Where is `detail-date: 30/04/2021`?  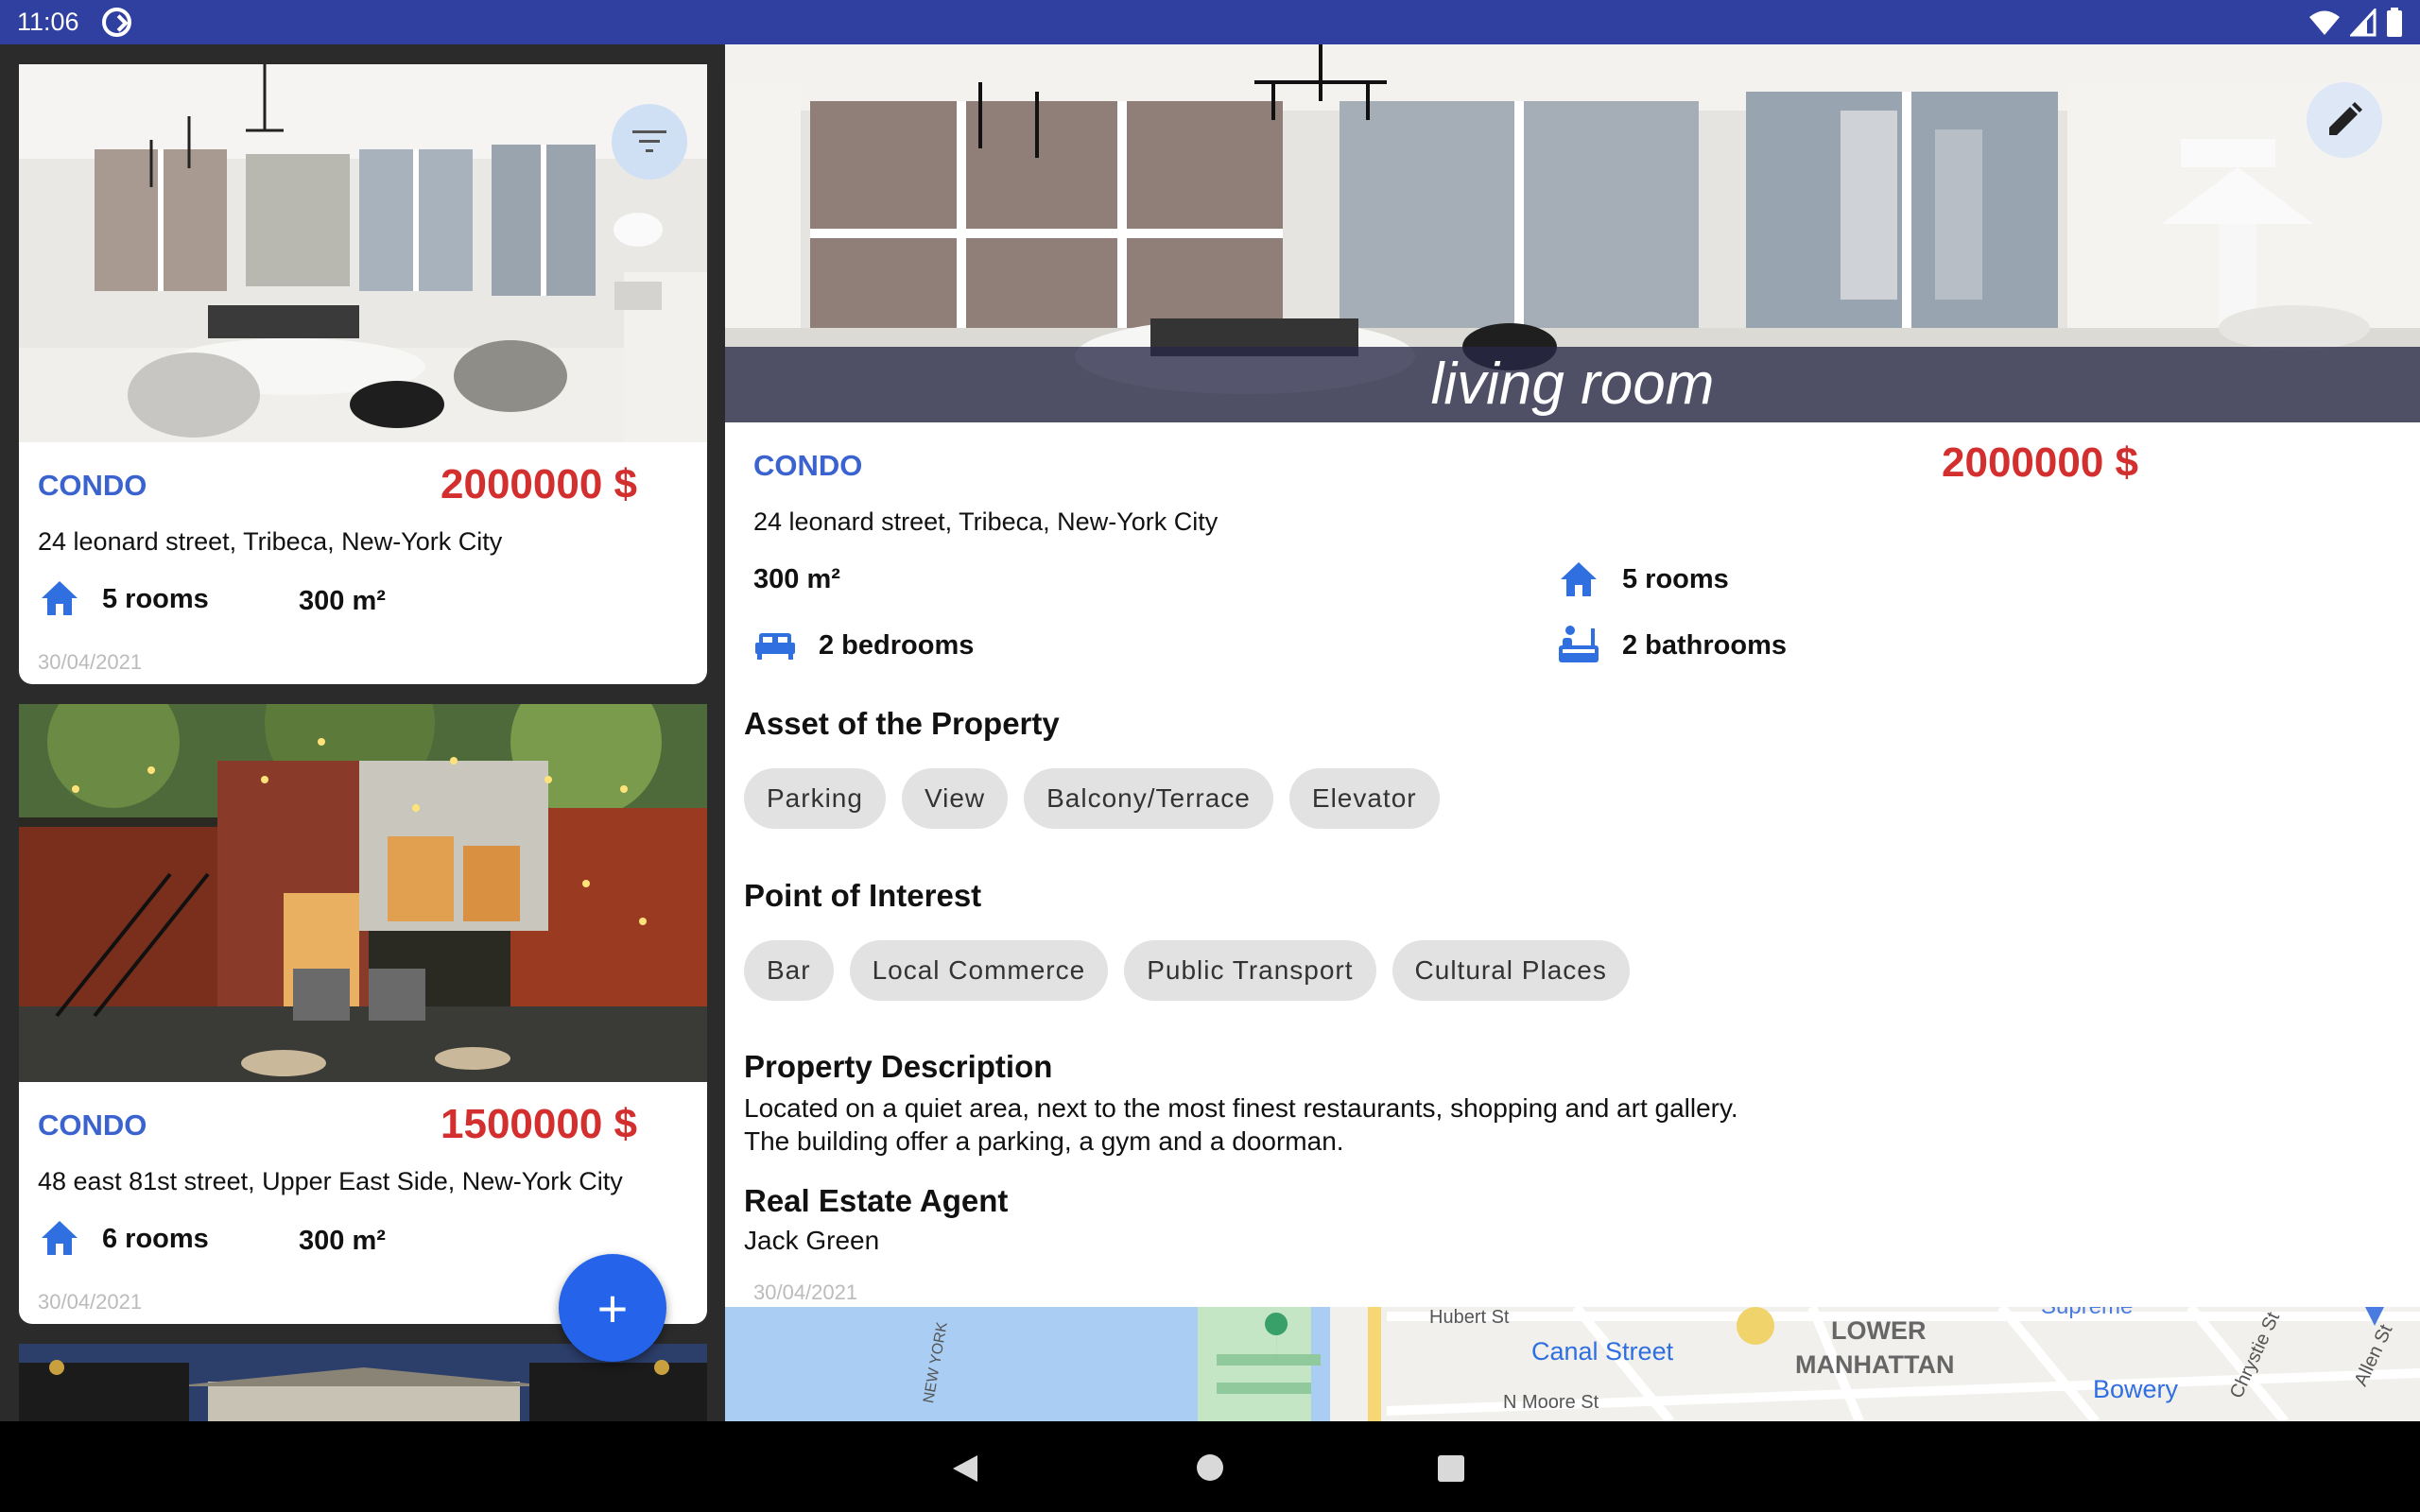
detail-date: 30/04/2021 is located at coordinates (806, 1292).